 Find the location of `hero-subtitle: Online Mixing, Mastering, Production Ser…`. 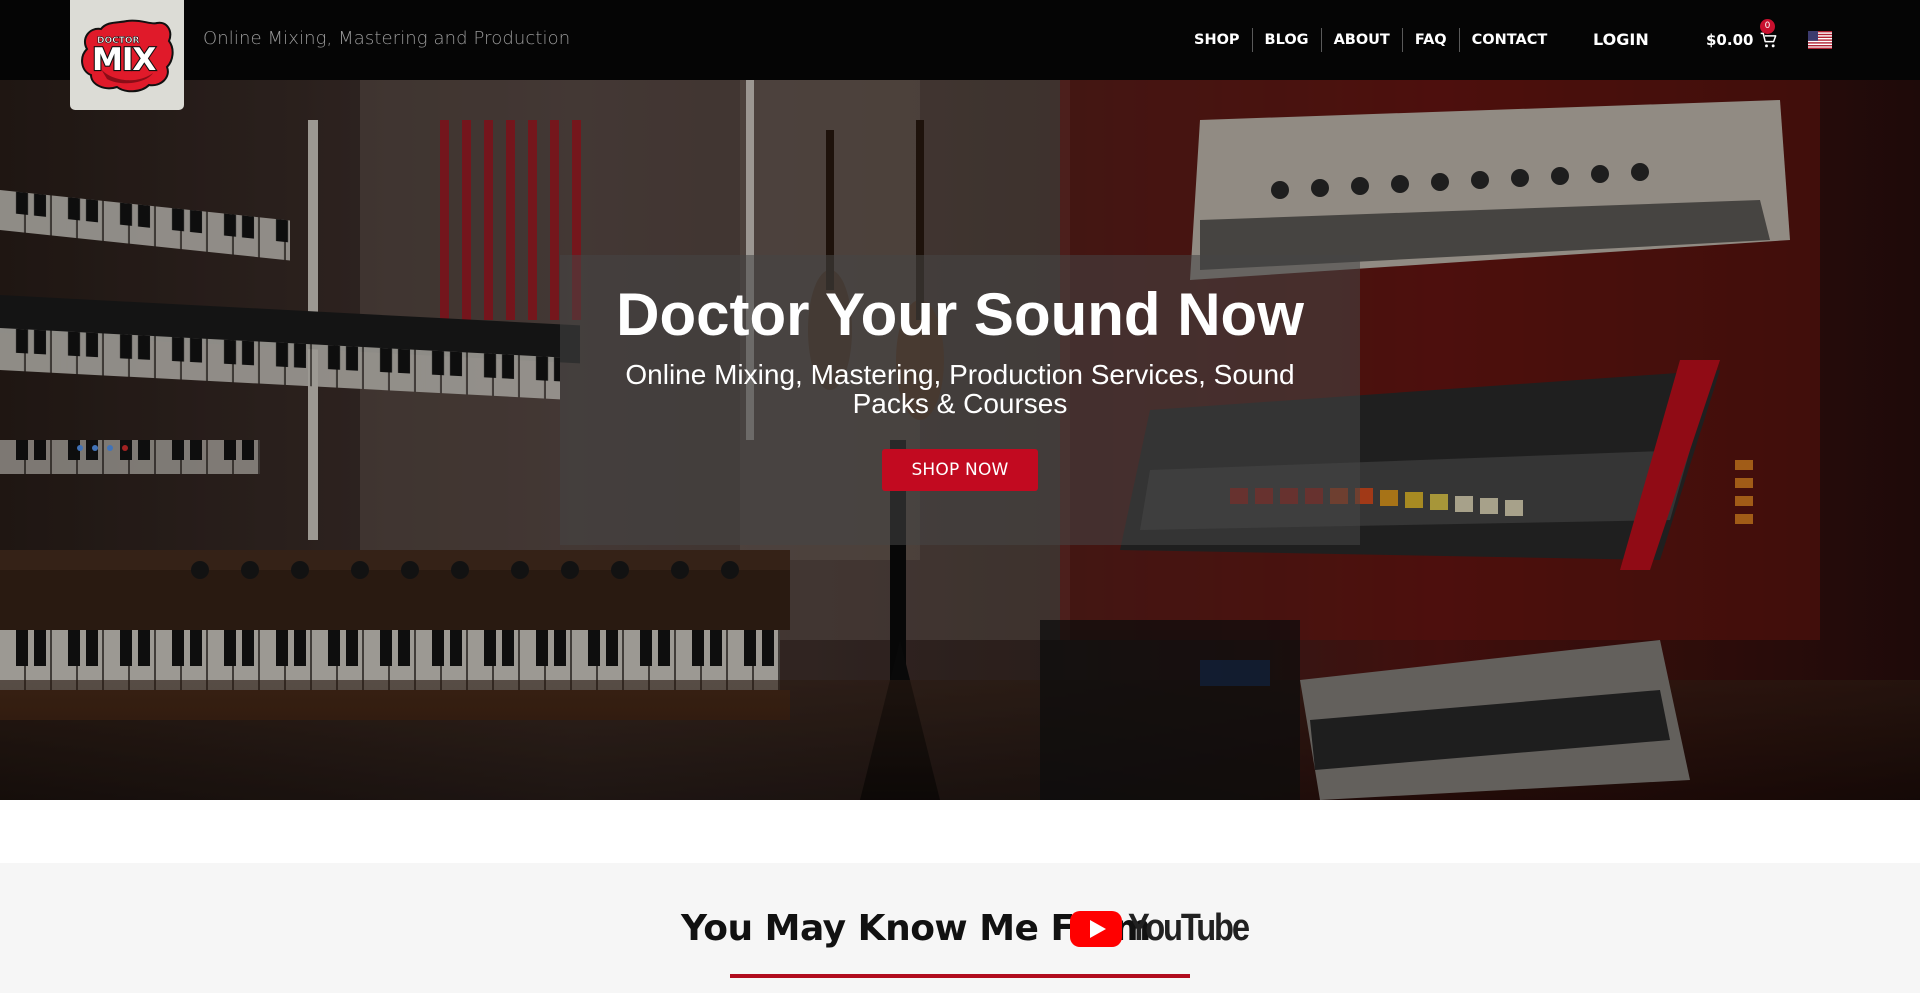

hero-subtitle: Online Mixing, Mastering, Production Ser… is located at coordinates (960, 389).